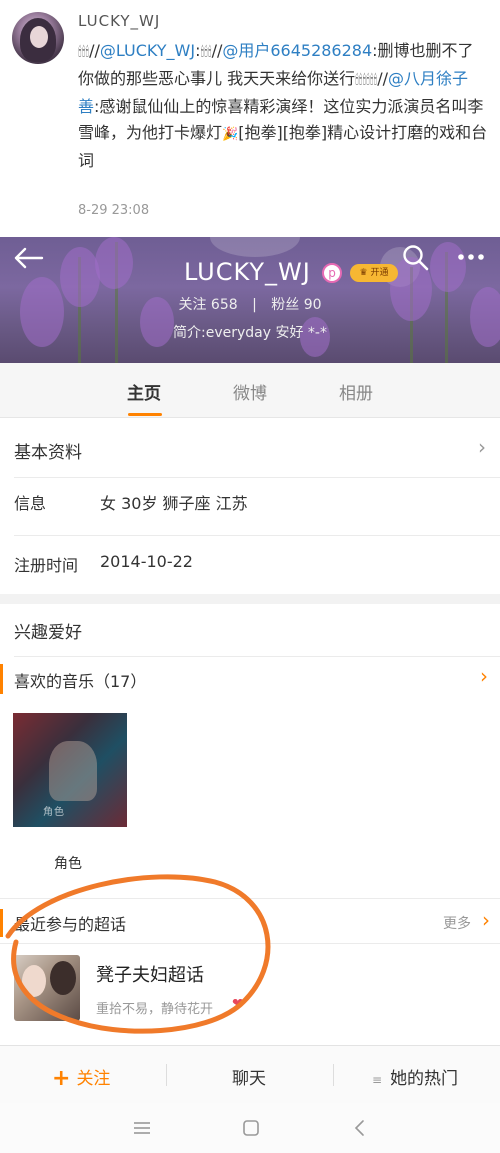 The image size is (500, 1153). Describe the element at coordinates (30, 503) in the screenshot. I see `info-label: 信息` at that location.